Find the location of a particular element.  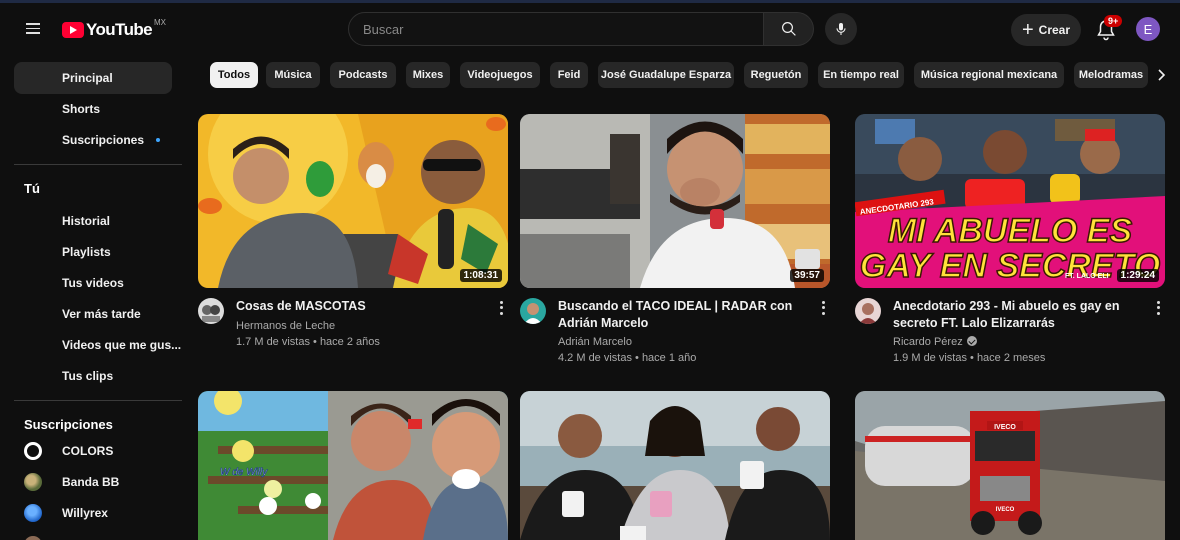

chip-videojuegos: Videojuegos is located at coordinates (500, 75).